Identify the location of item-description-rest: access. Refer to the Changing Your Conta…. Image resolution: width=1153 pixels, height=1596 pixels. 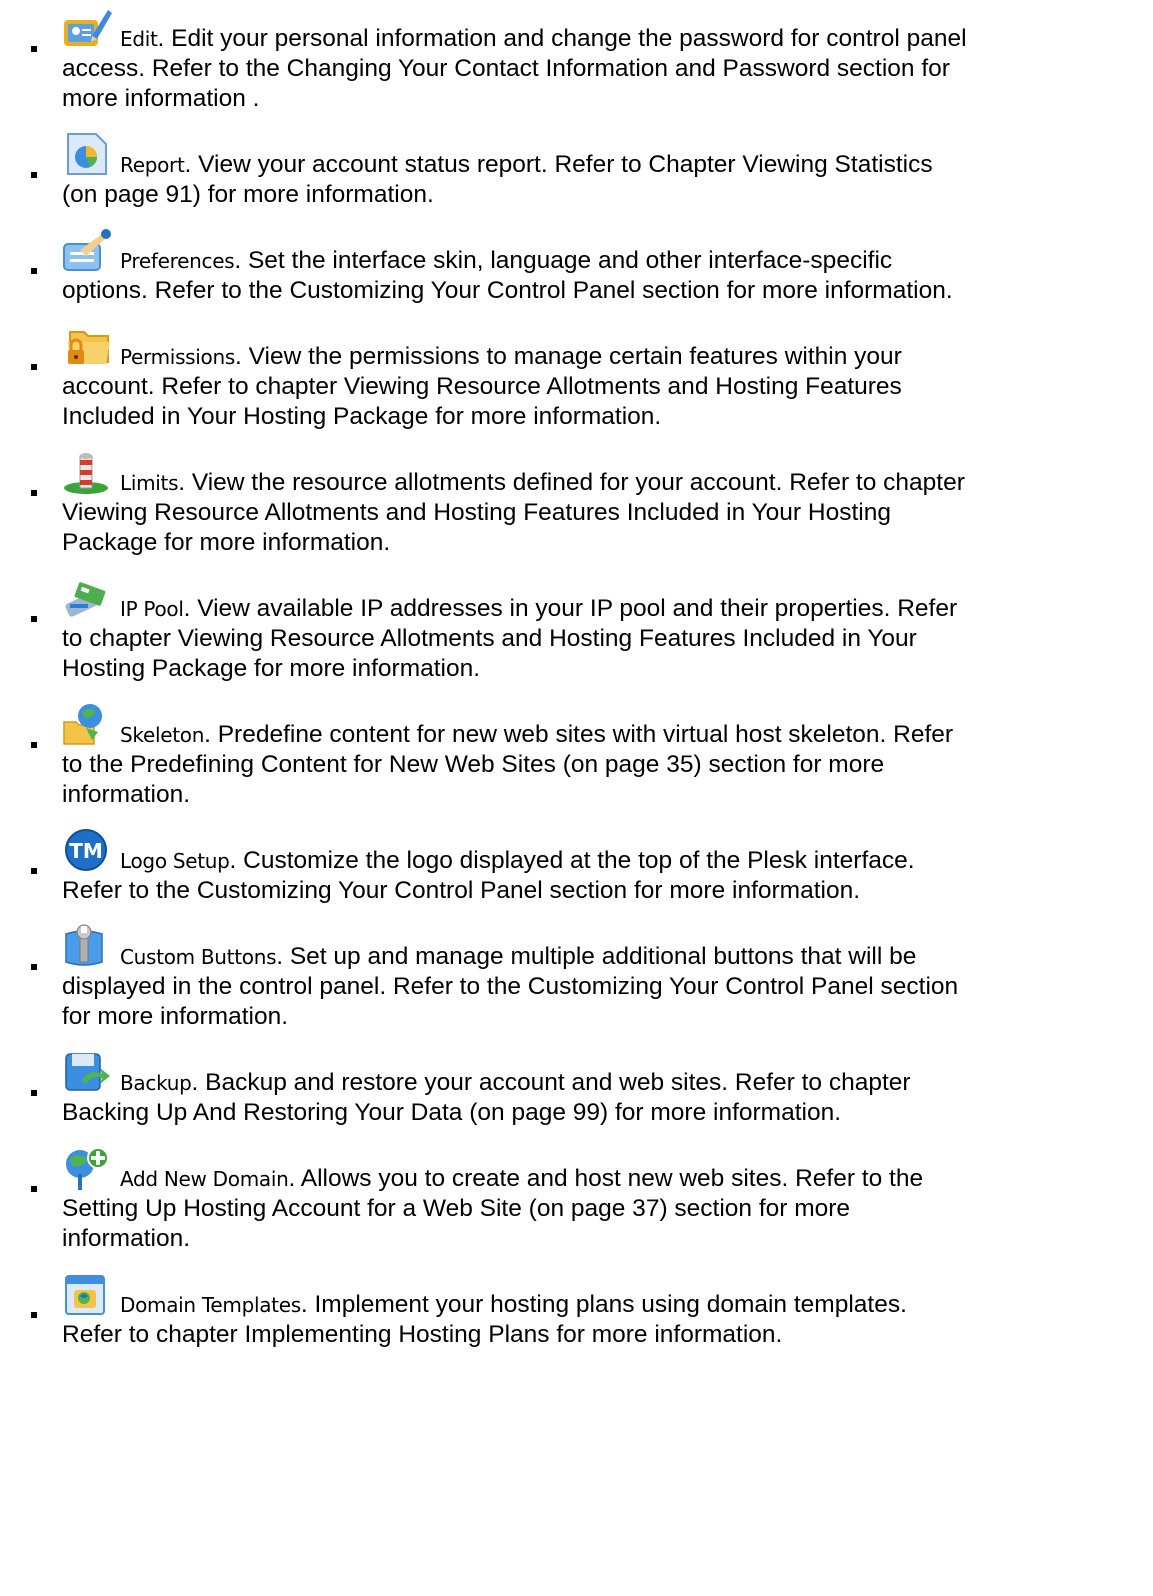
(506, 83).